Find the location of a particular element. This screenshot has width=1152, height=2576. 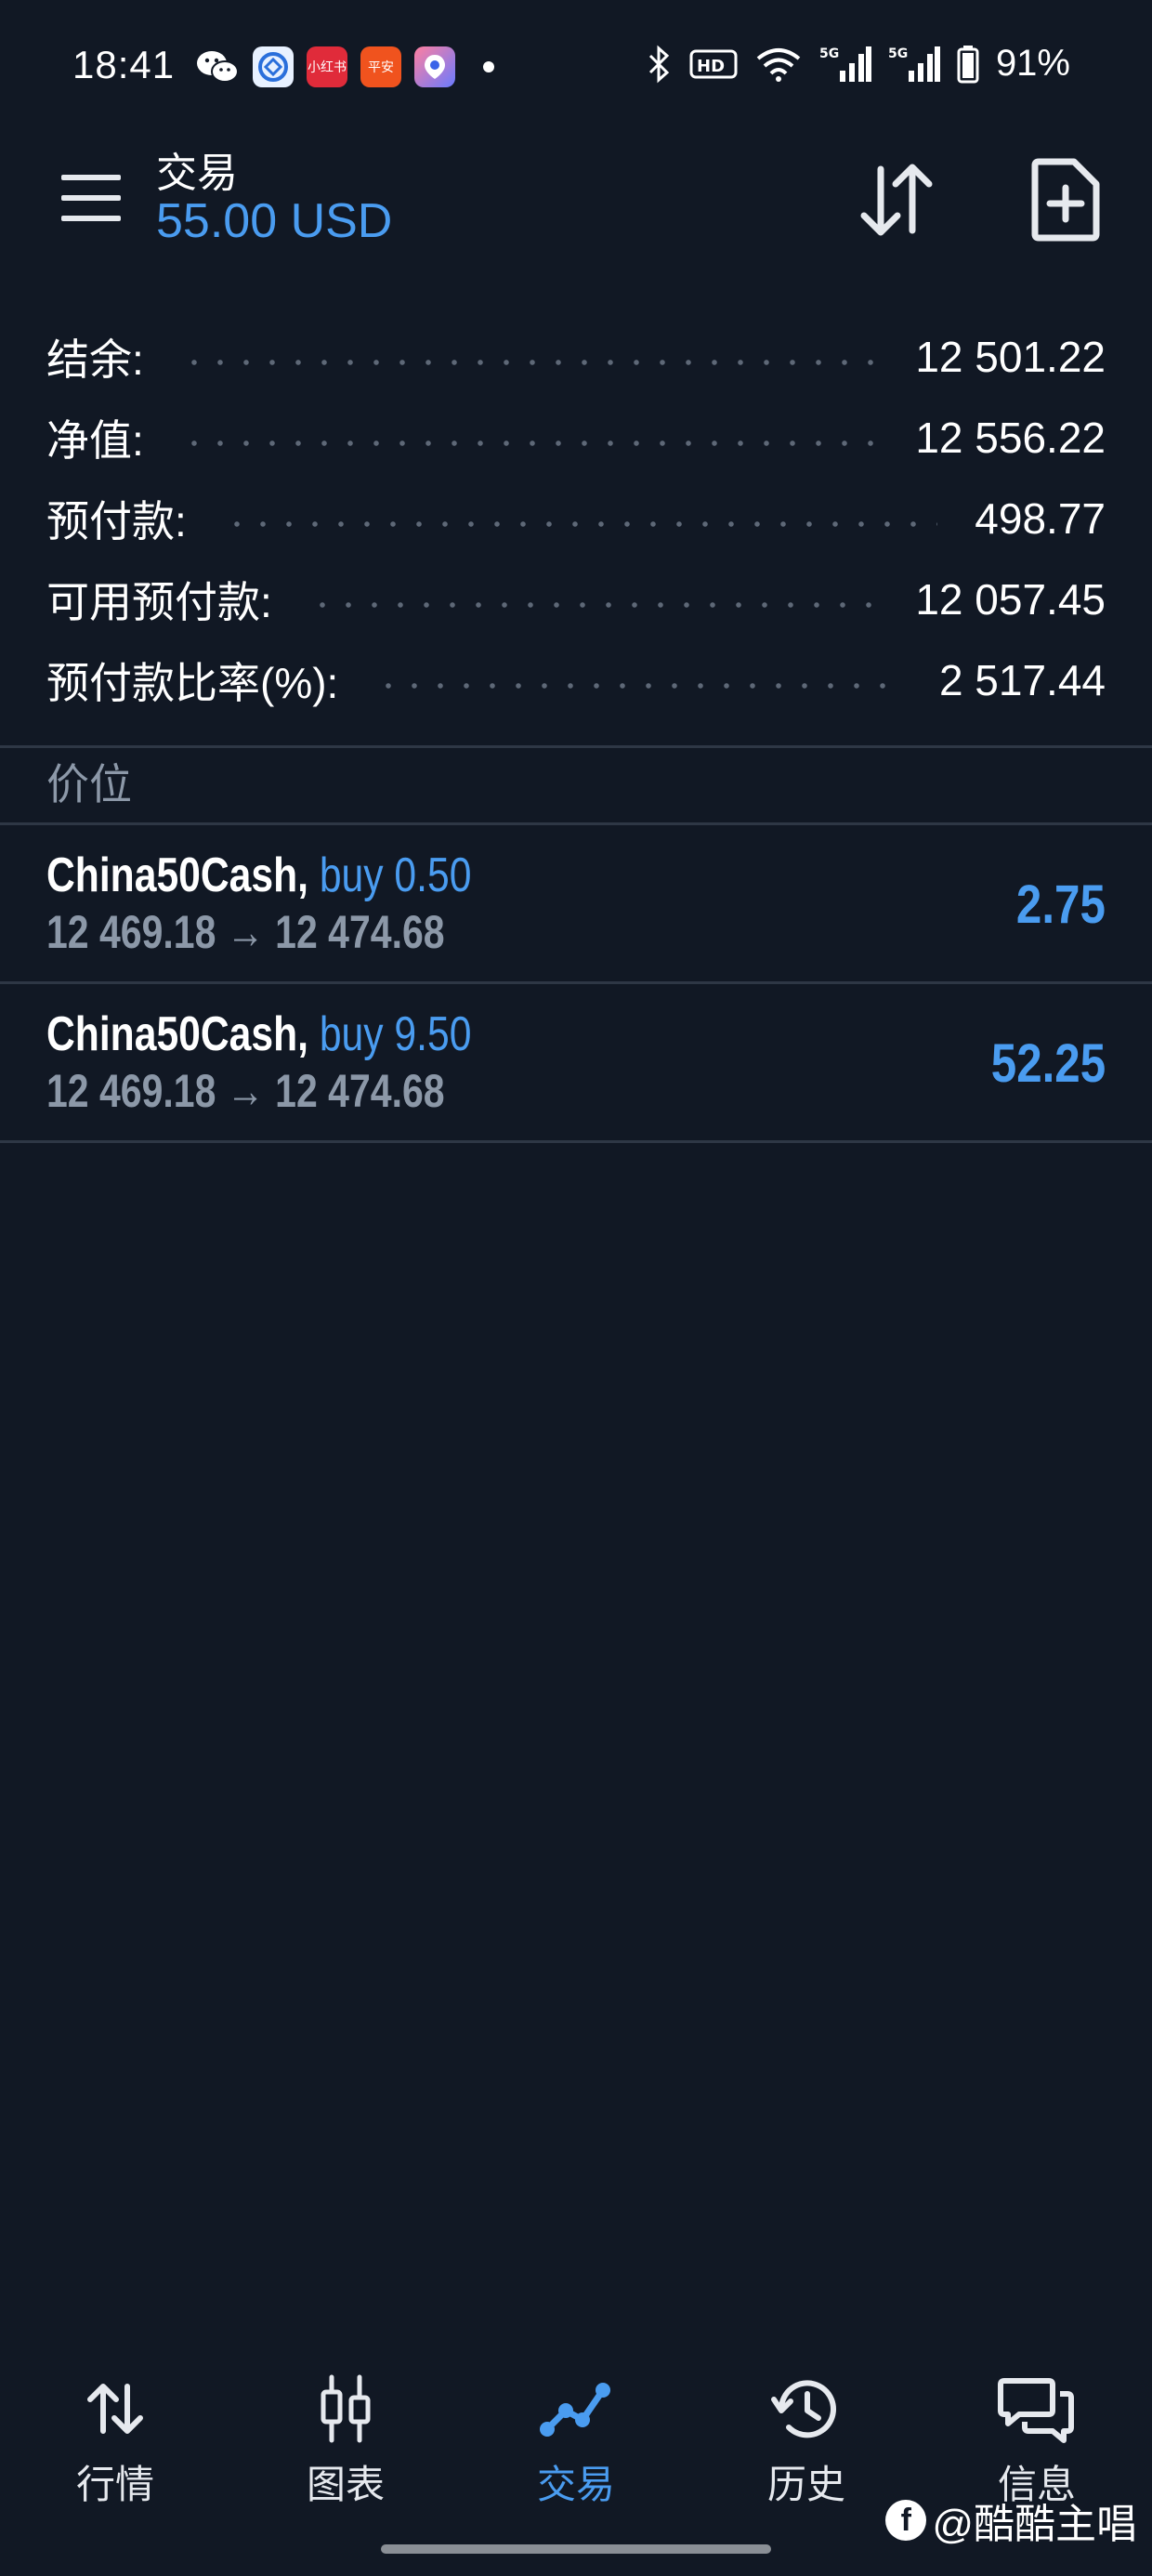

notification-icons: 小红书 平安 is located at coordinates (344, 66).